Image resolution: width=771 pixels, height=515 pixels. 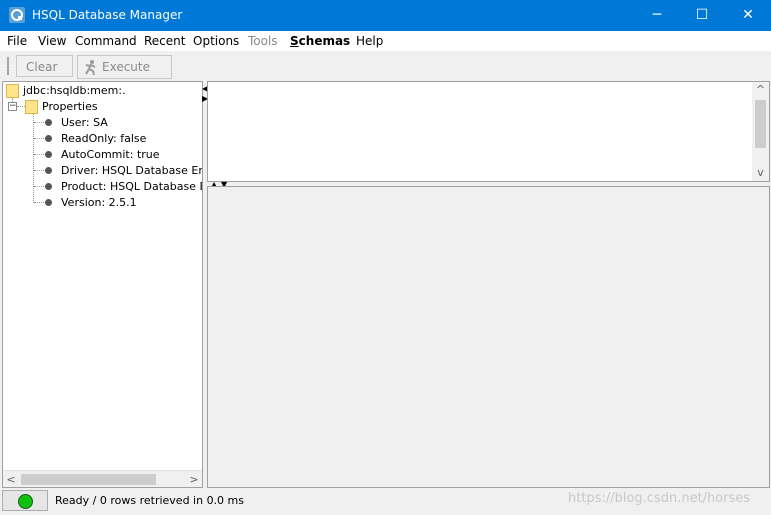 I want to click on execute-sql-button: Execute SQL, so click(x=124, y=75).